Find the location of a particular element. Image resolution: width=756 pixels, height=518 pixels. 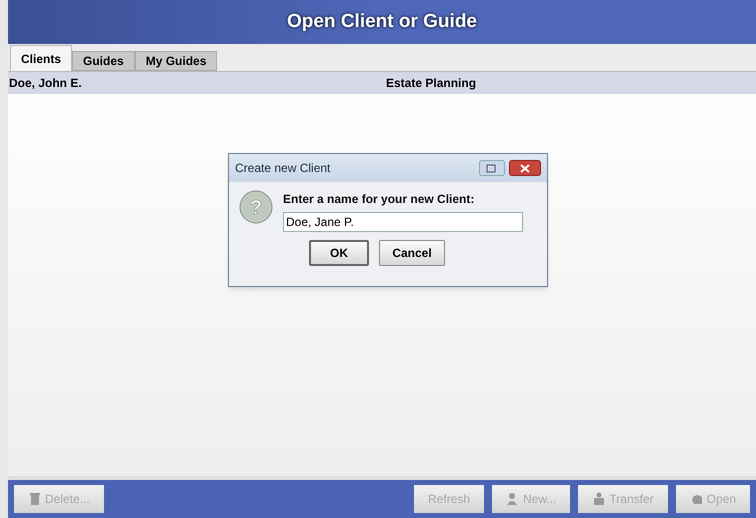

restore-icon is located at coordinates (492, 168).